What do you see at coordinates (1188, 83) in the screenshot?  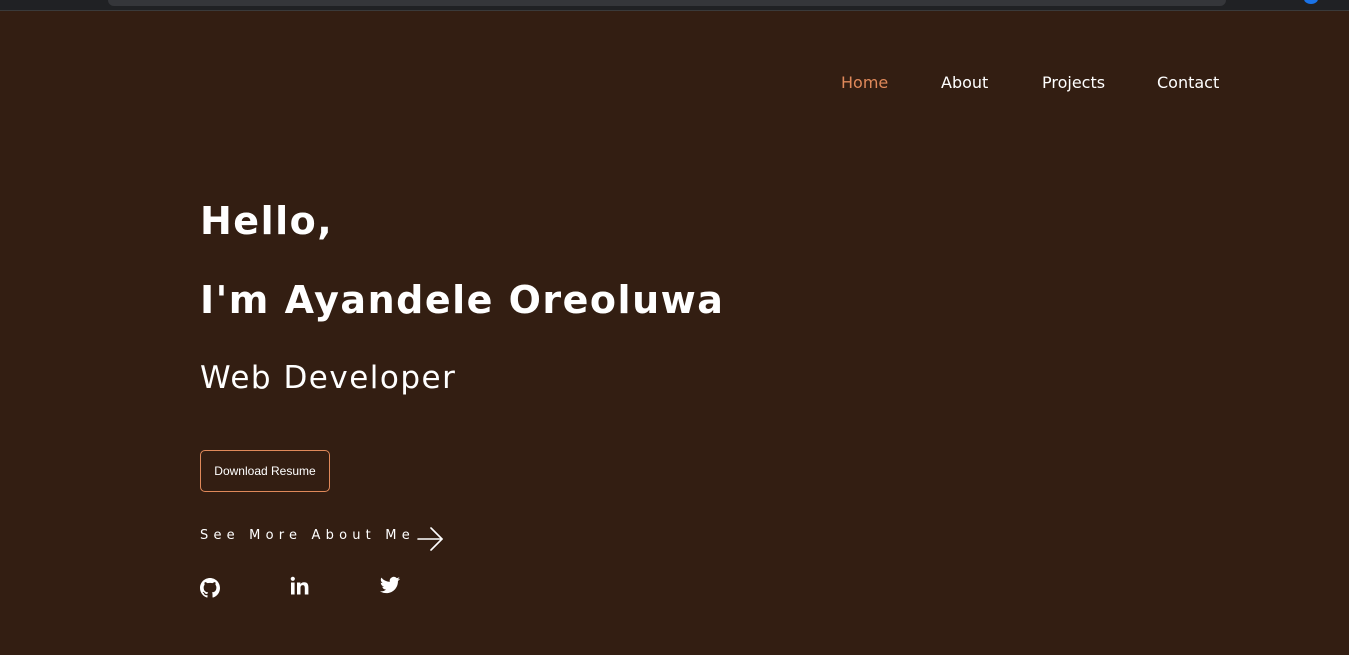 I see `nav-link-contact: Contact` at bounding box center [1188, 83].